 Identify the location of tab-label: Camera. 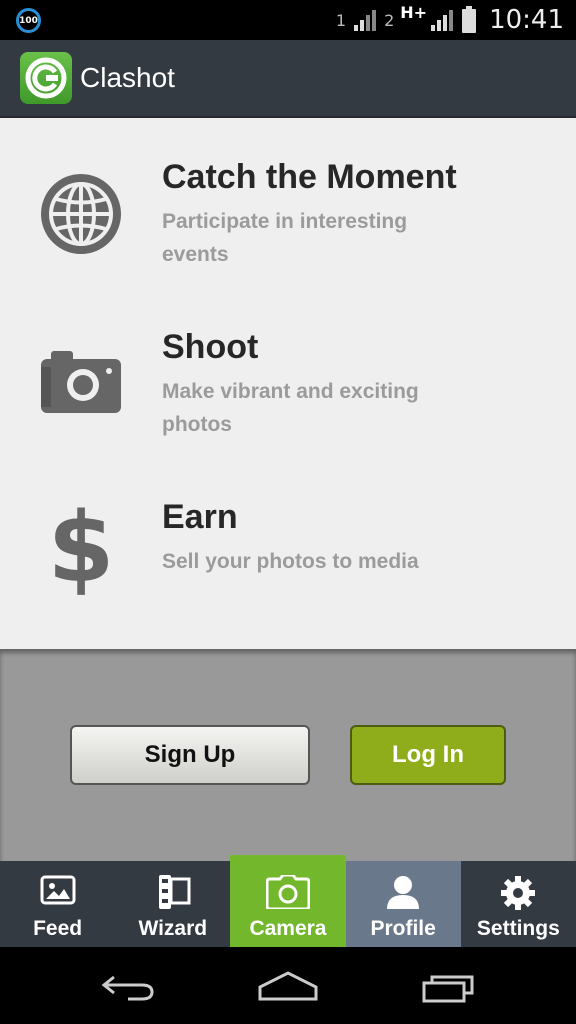
(288, 928).